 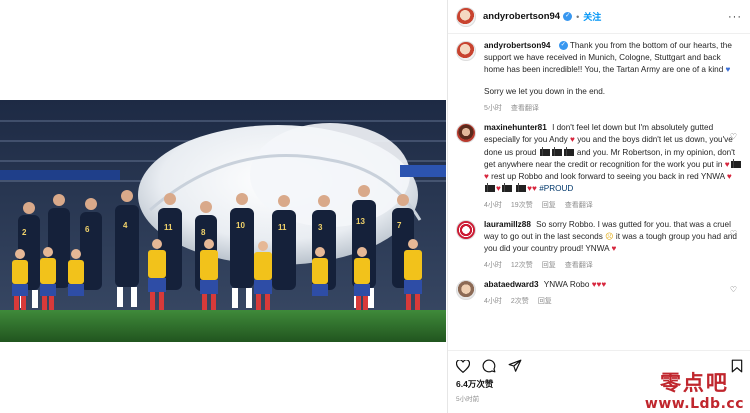 What do you see at coordinates (728, 70) in the screenshot?
I see `blue-heart-icon: ♥` at bounding box center [728, 70].